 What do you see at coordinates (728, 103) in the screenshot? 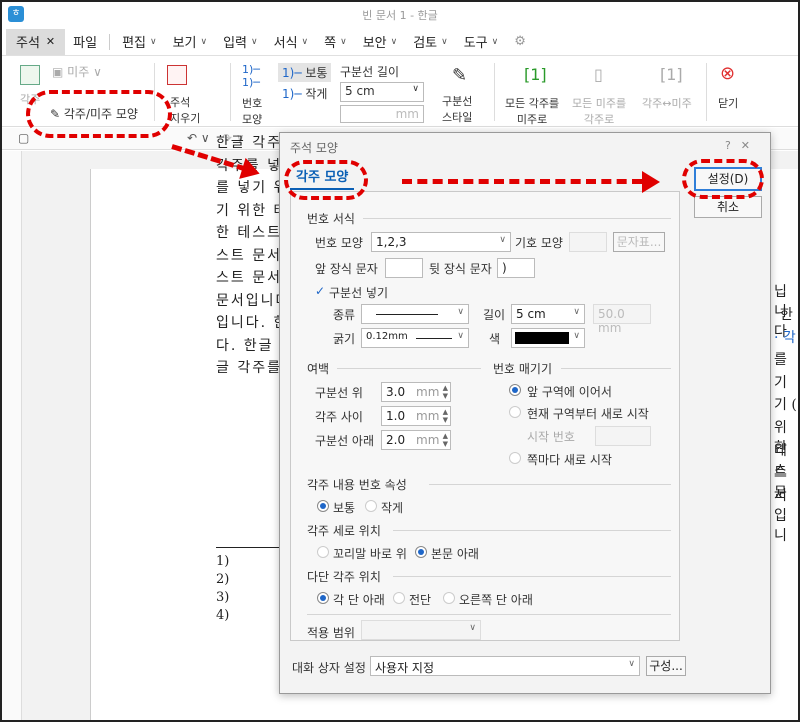
I see `close-button: 닫기` at bounding box center [728, 103].